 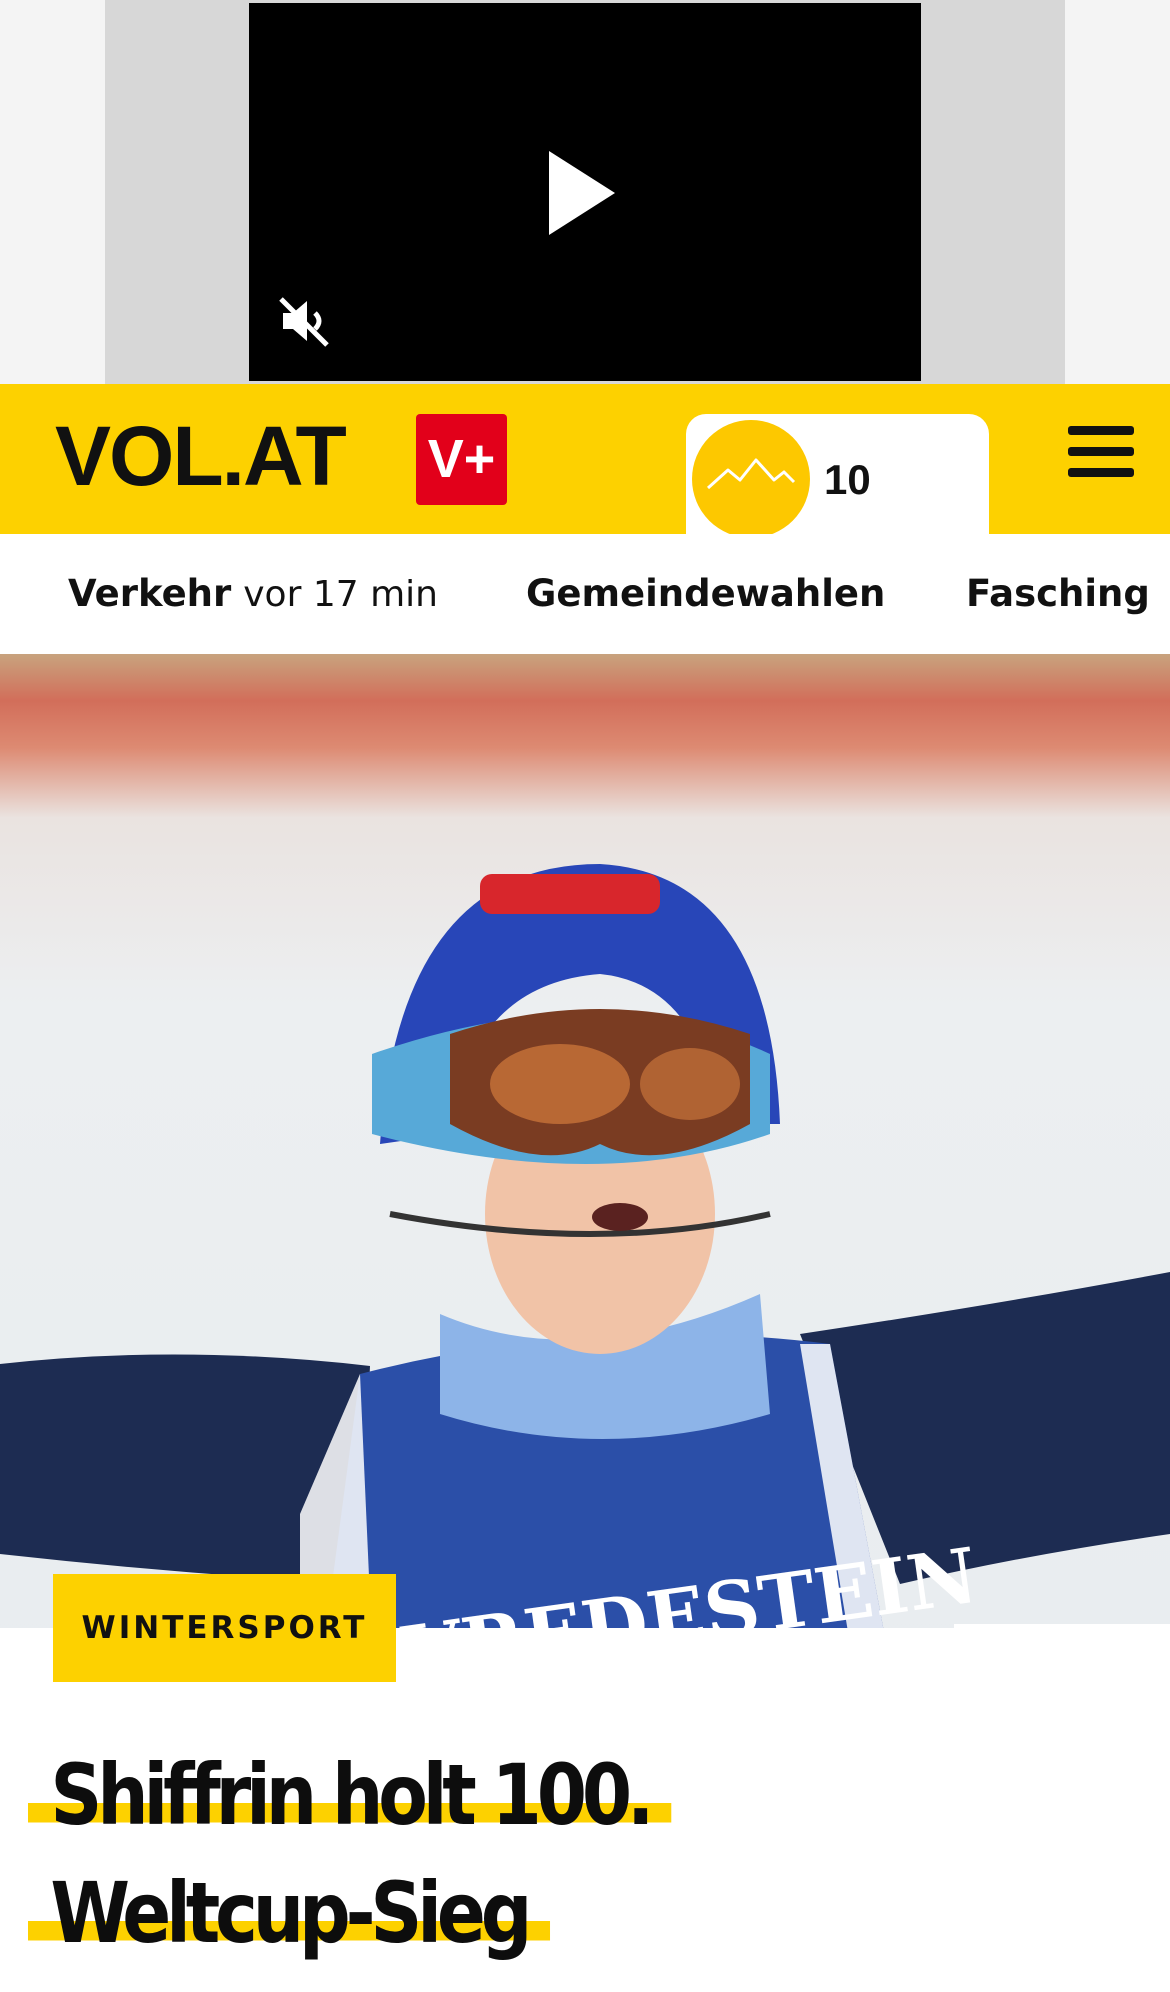 I want to click on topic-timestamp: vor 17 min, so click(x=340, y=594).